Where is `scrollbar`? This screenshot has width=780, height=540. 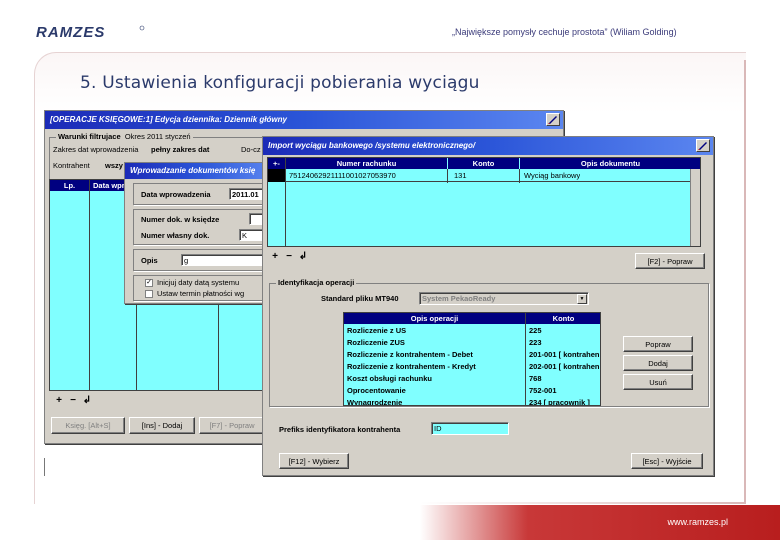
scrollbar is located at coordinates (695, 207).